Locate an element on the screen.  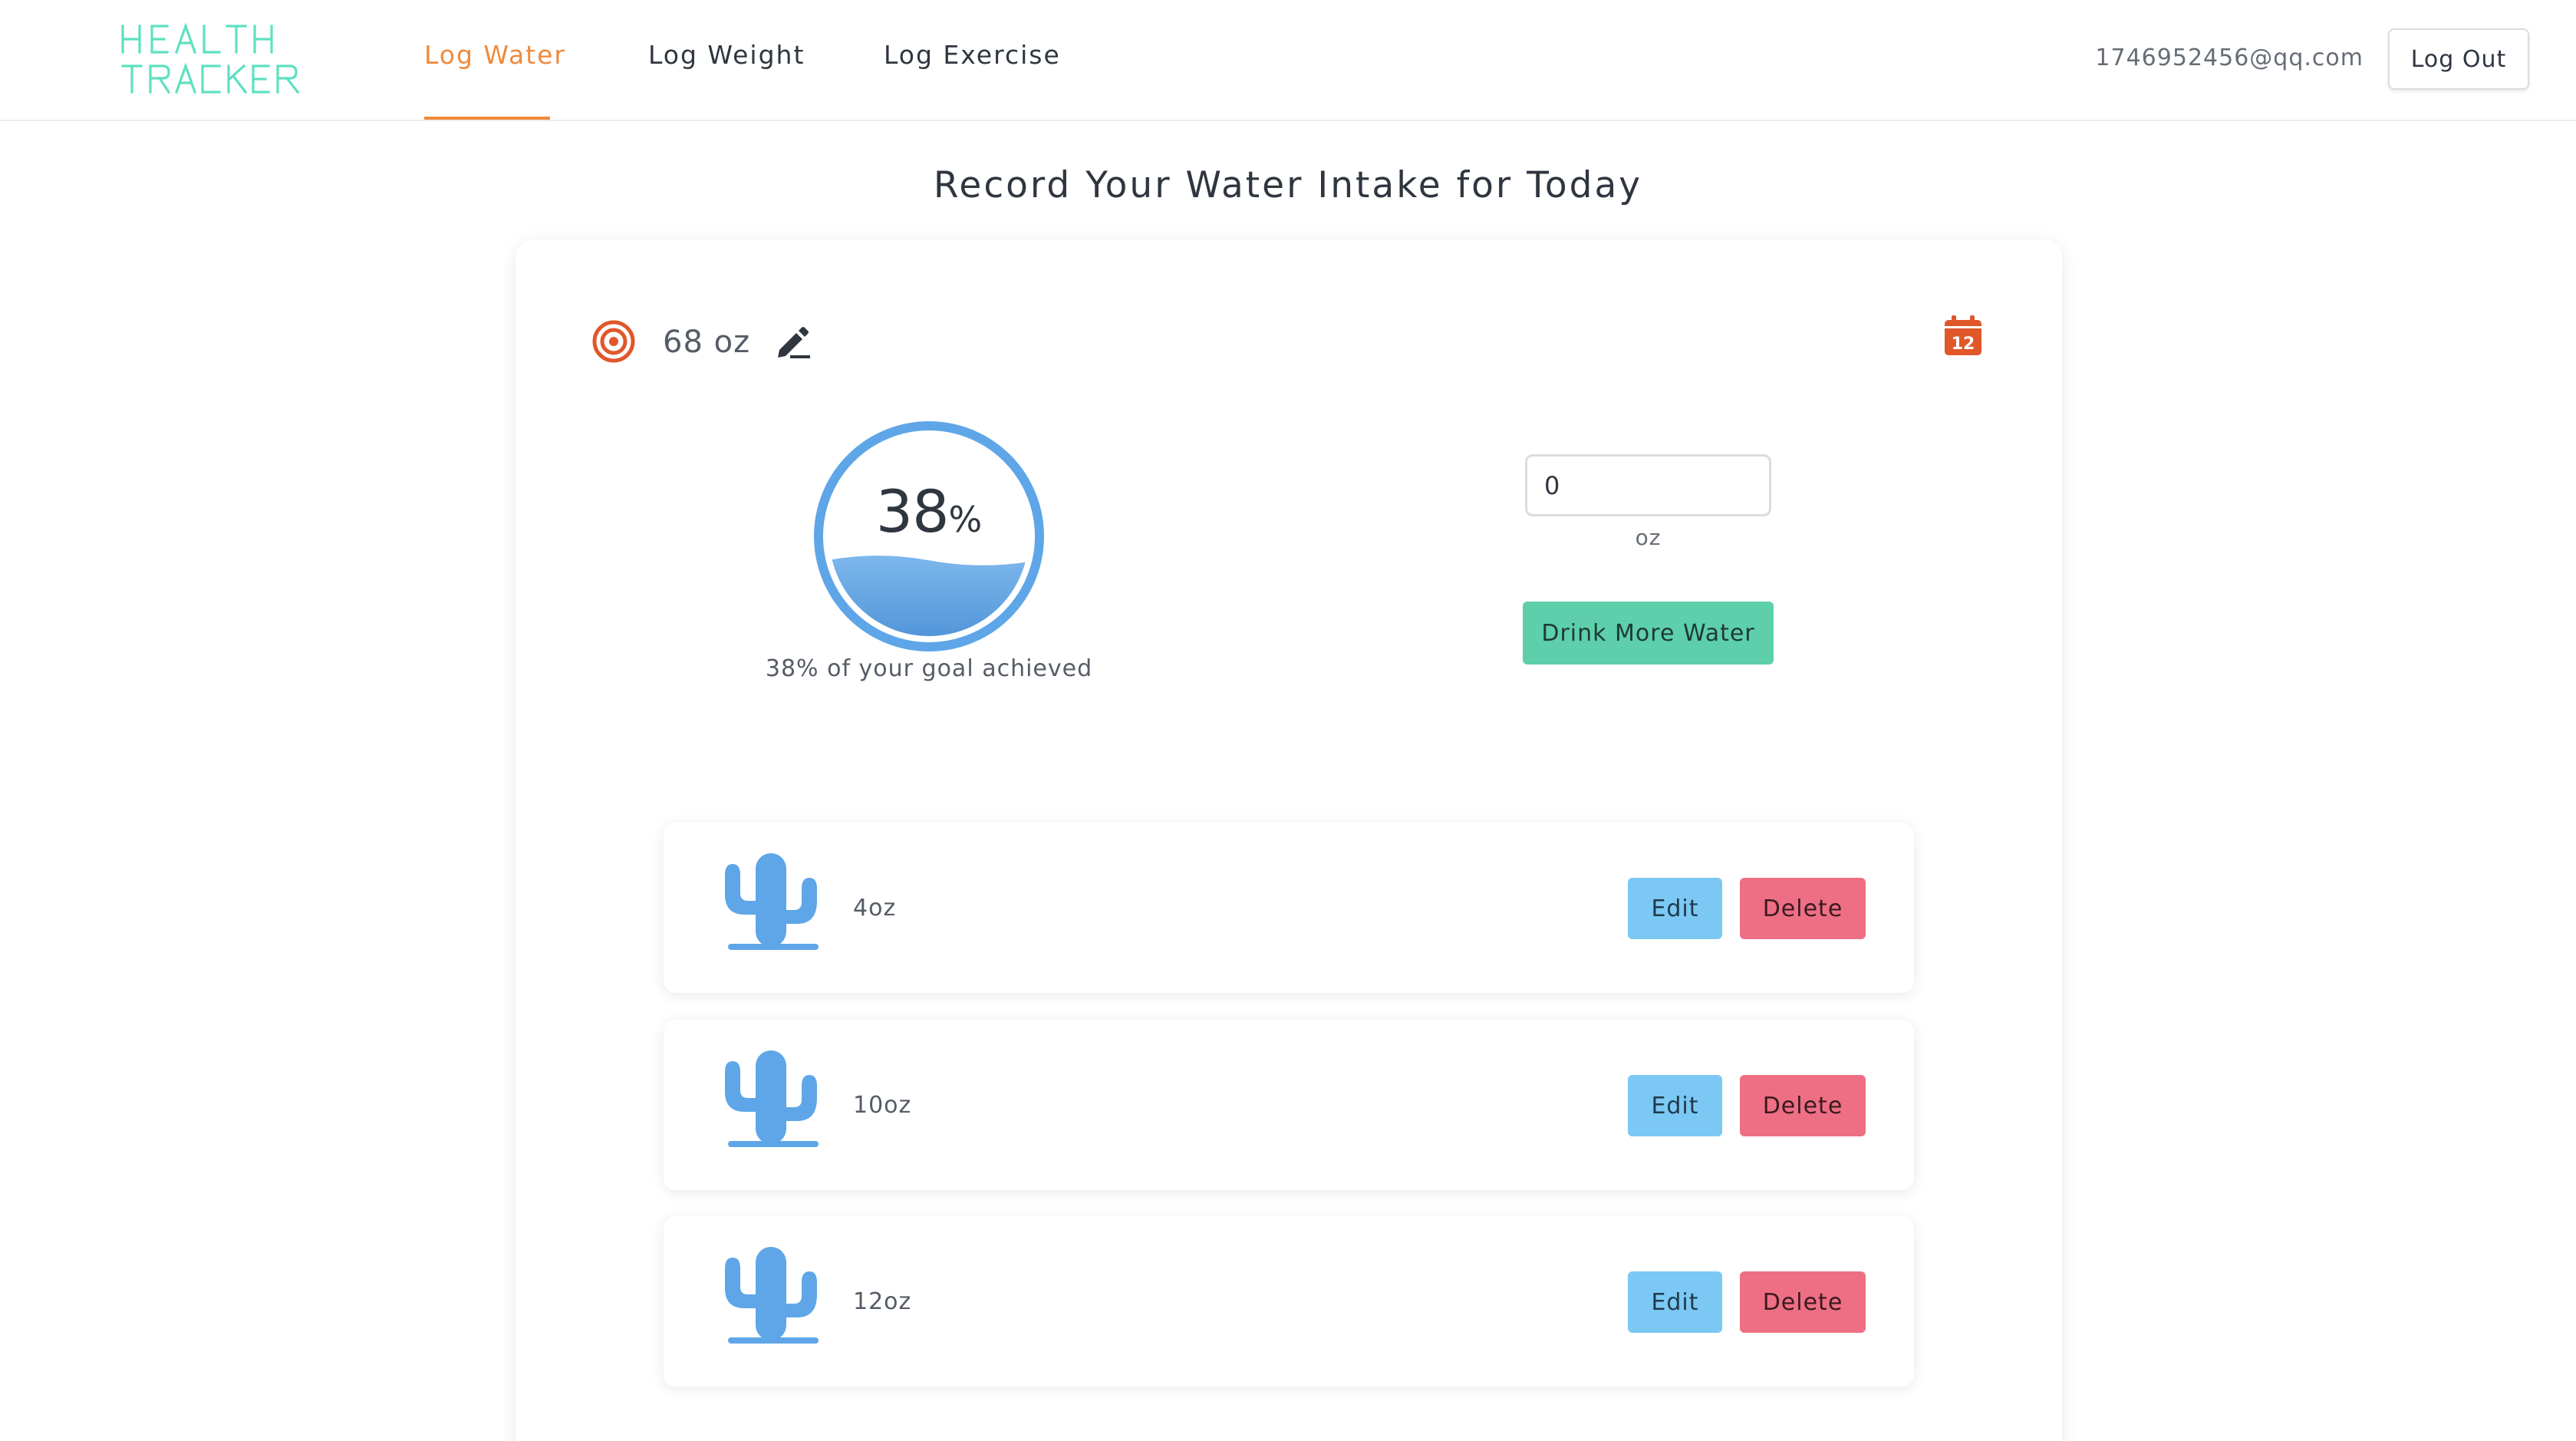
progress-percent-sign: % is located at coordinates (965, 519).